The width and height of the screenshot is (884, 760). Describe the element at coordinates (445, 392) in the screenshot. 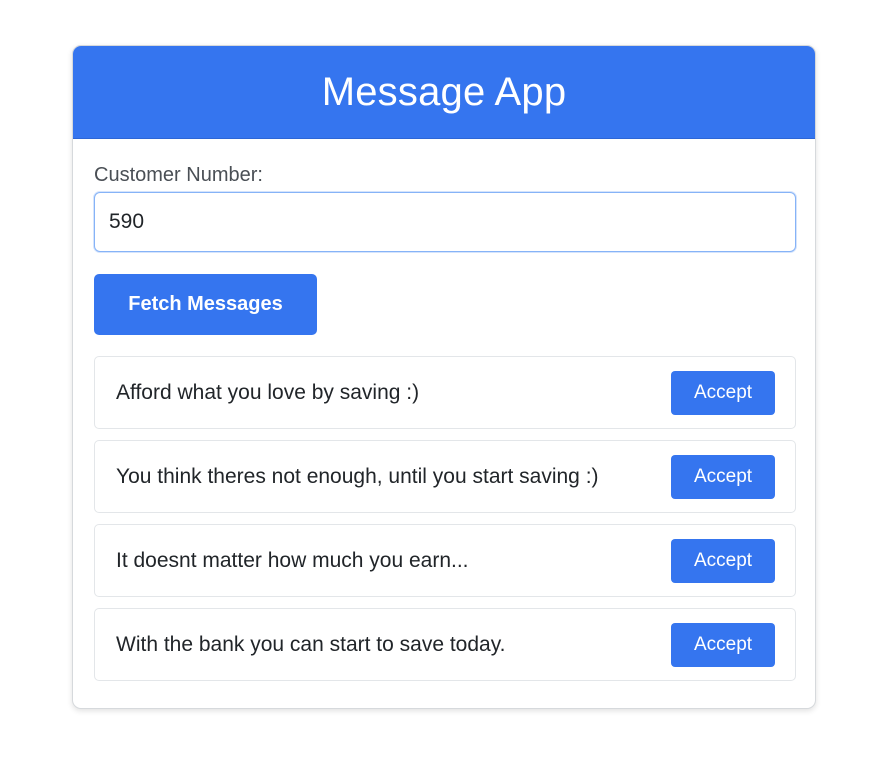

I see `message-item: Afford what you love by saving :) Accept` at that location.